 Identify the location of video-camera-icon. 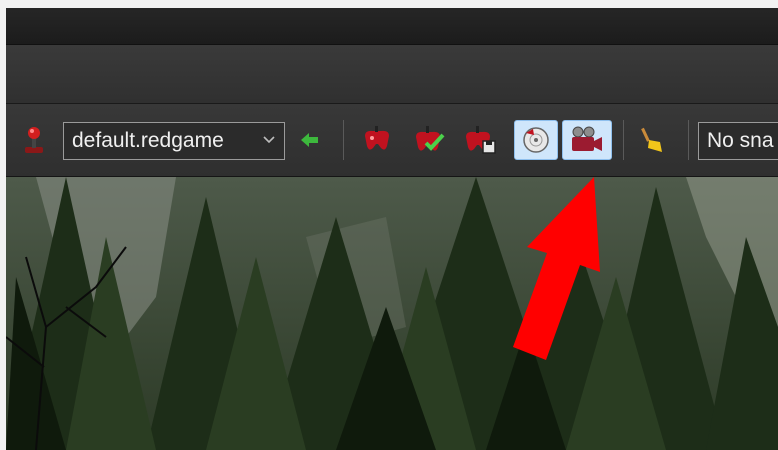
(587, 140).